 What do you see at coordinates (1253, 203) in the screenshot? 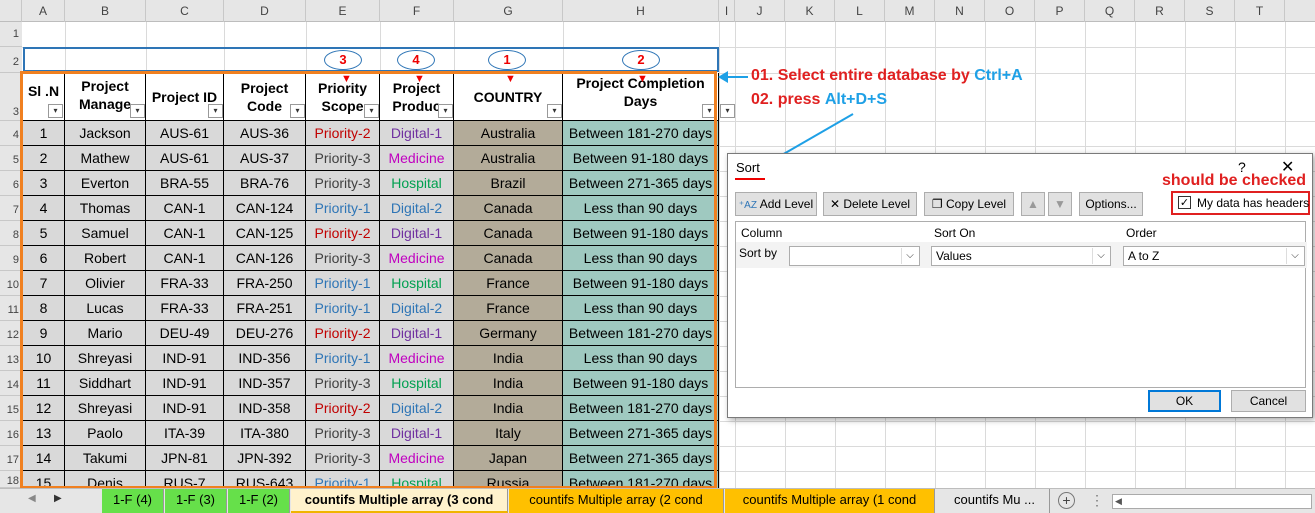
I see `my-data-has-headers-label: My data has headers` at bounding box center [1253, 203].